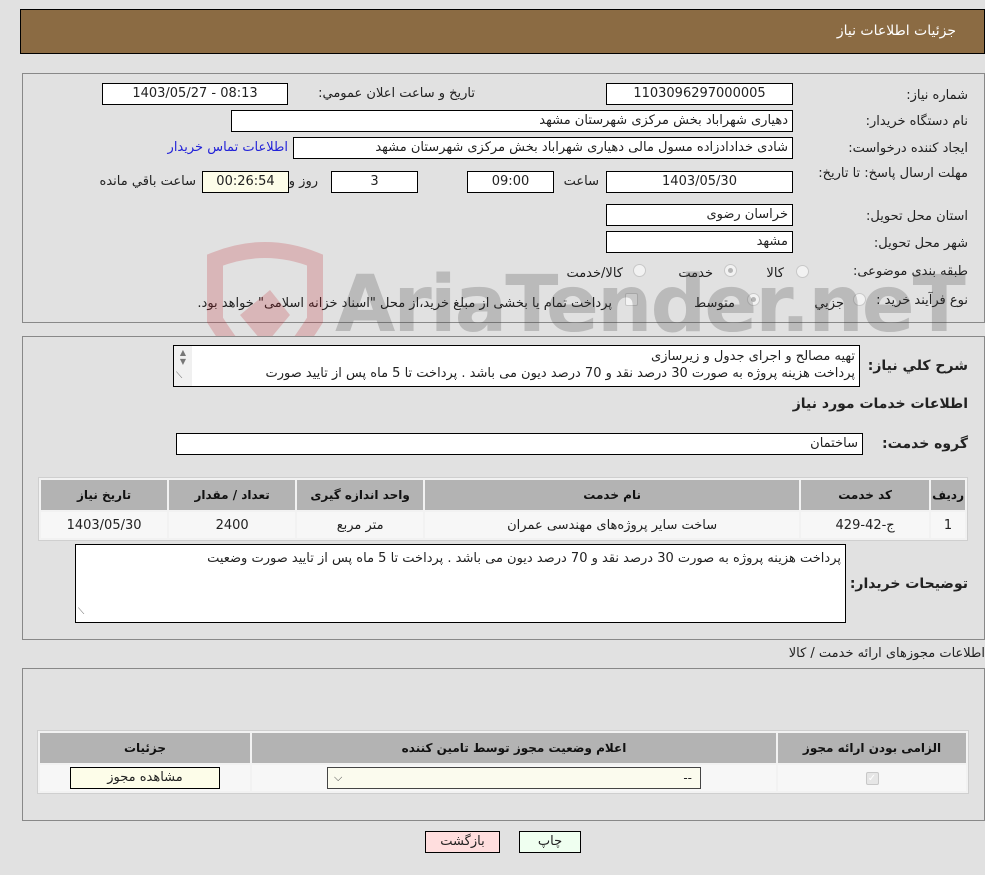 This screenshot has width=985, height=875. What do you see at coordinates (859, 299) in the screenshot?
I see `process-radio-minor` at bounding box center [859, 299].